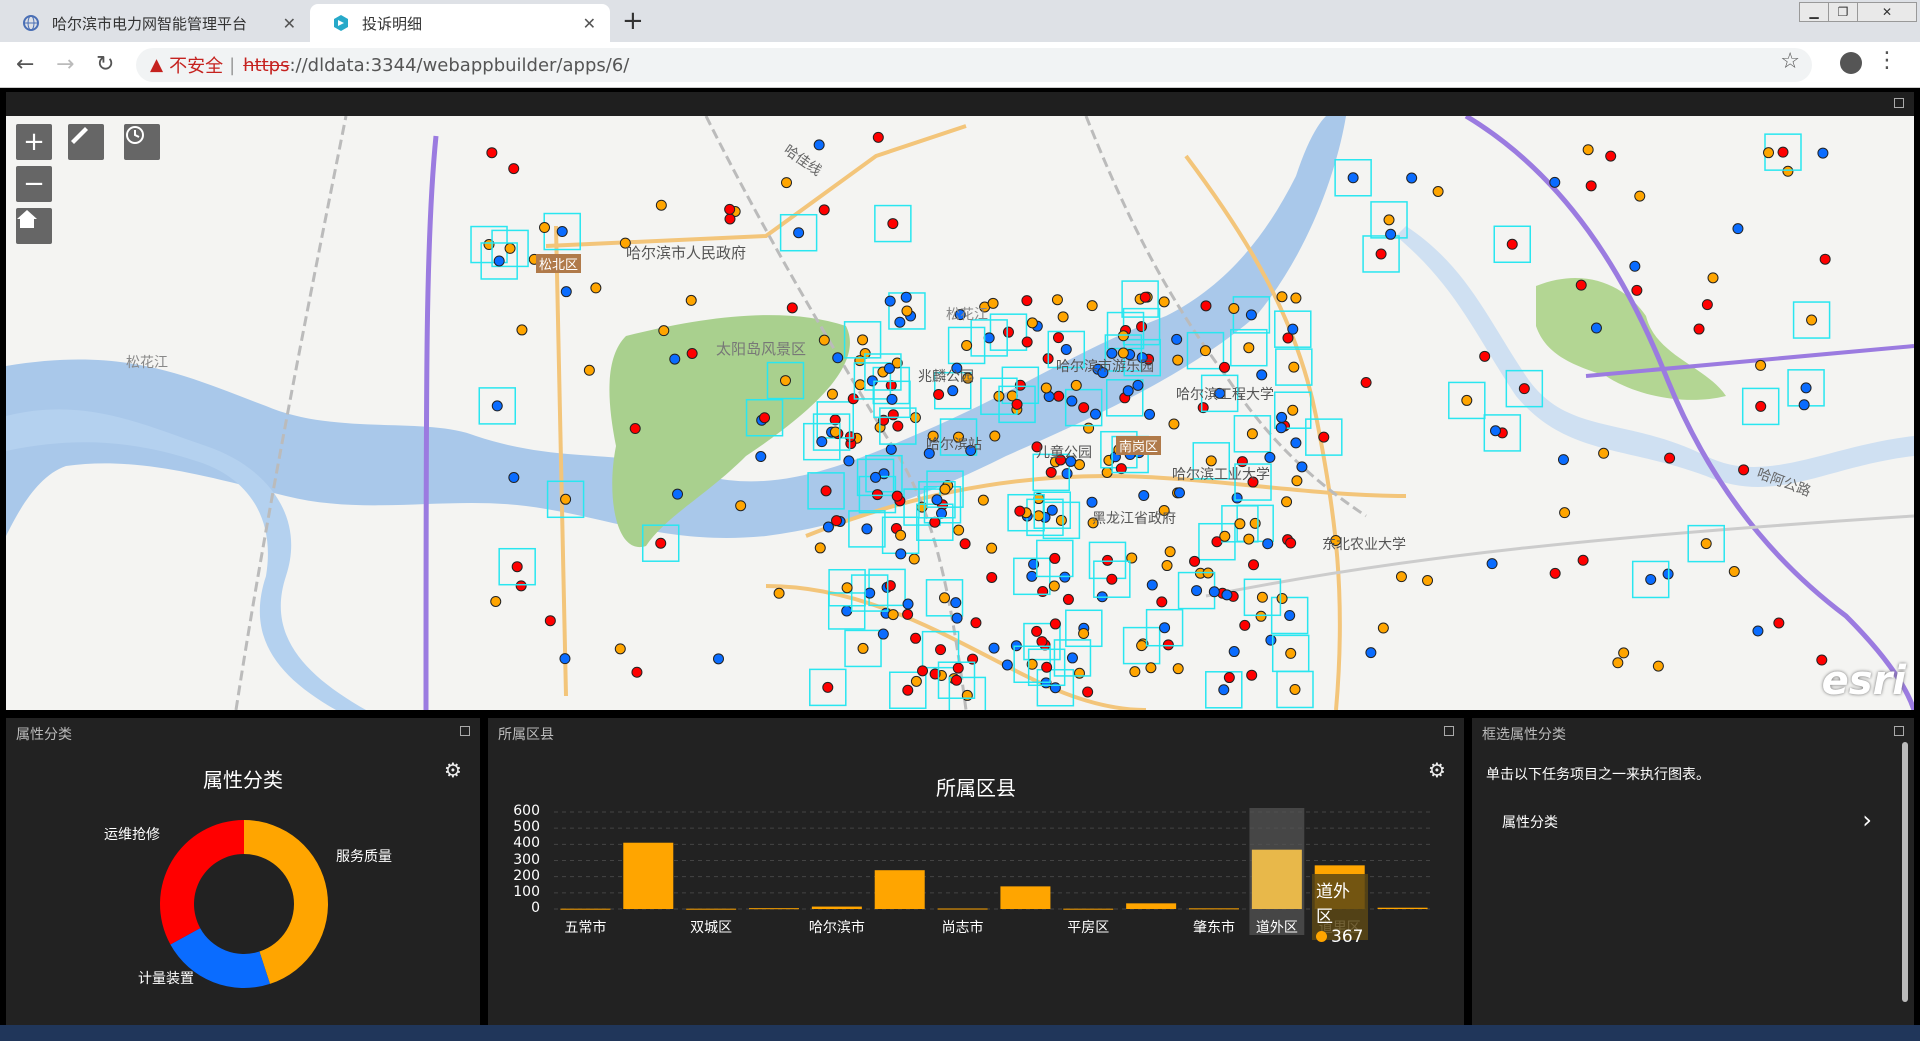 The height and width of the screenshot is (1041, 1920). Describe the element at coordinates (1887, 12) in the screenshot. I see `close-window-icon: ✕` at that location.